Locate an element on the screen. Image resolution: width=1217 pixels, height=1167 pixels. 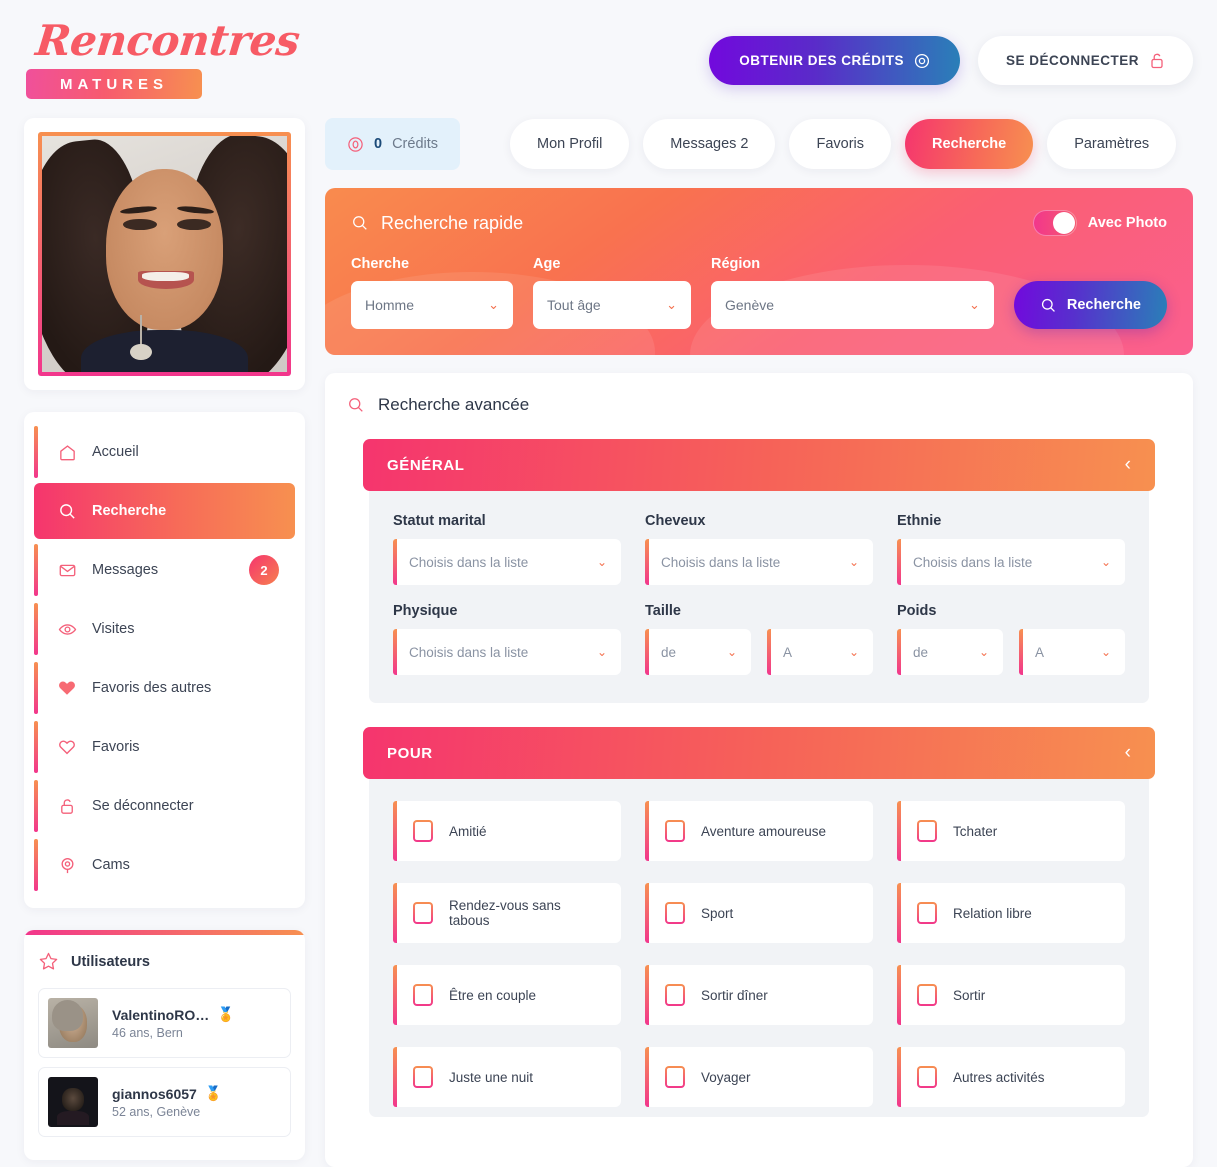
checkbox-relation-libre: Relation libre is located at coordinates (1010, 913).